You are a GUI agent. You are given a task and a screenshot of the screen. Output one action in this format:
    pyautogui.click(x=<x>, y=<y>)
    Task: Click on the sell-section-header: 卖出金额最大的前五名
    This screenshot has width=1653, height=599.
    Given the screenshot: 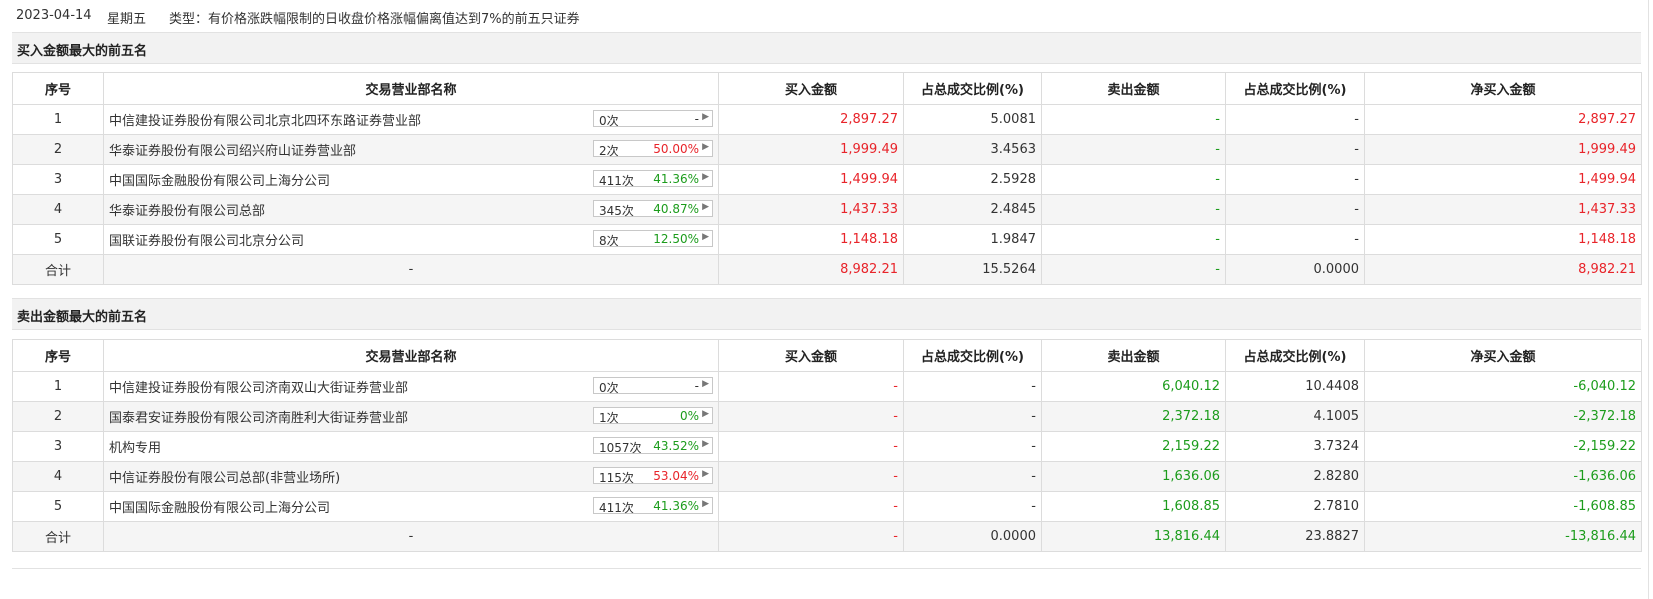 What is the action you would take?
    pyautogui.click(x=826, y=314)
    